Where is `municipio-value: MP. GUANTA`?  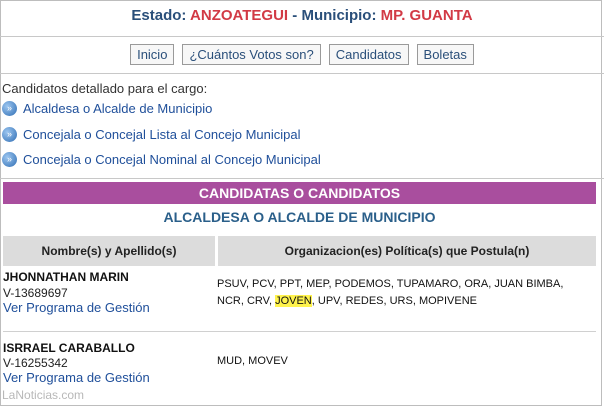 municipio-value: MP. GUANTA is located at coordinates (426, 15).